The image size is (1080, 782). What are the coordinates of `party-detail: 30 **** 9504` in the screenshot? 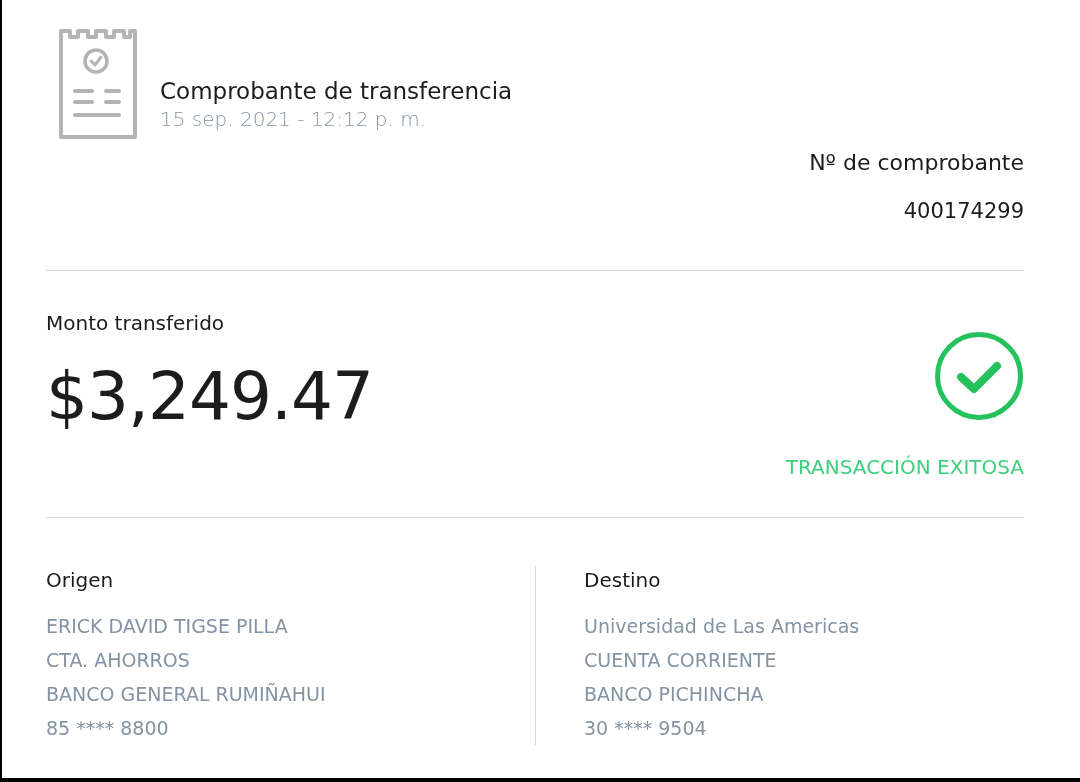 It's located at (646, 728).